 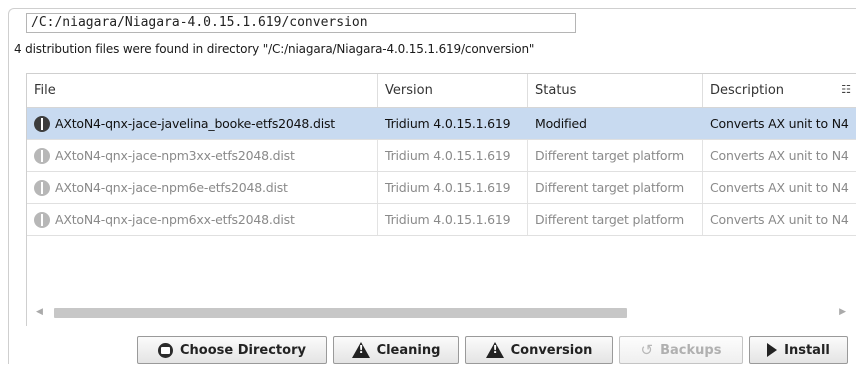 What do you see at coordinates (807, 350) in the screenshot?
I see `install-label: Install` at bounding box center [807, 350].